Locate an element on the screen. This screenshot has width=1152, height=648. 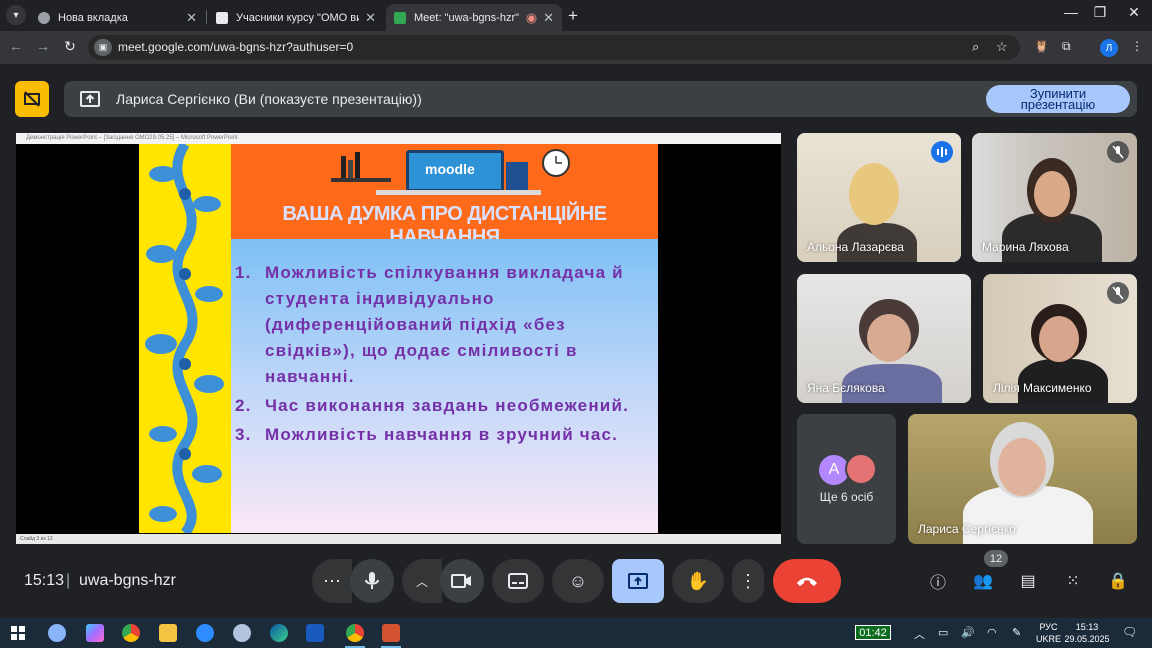
powerpoint-icon is located at coordinates (391, 633).